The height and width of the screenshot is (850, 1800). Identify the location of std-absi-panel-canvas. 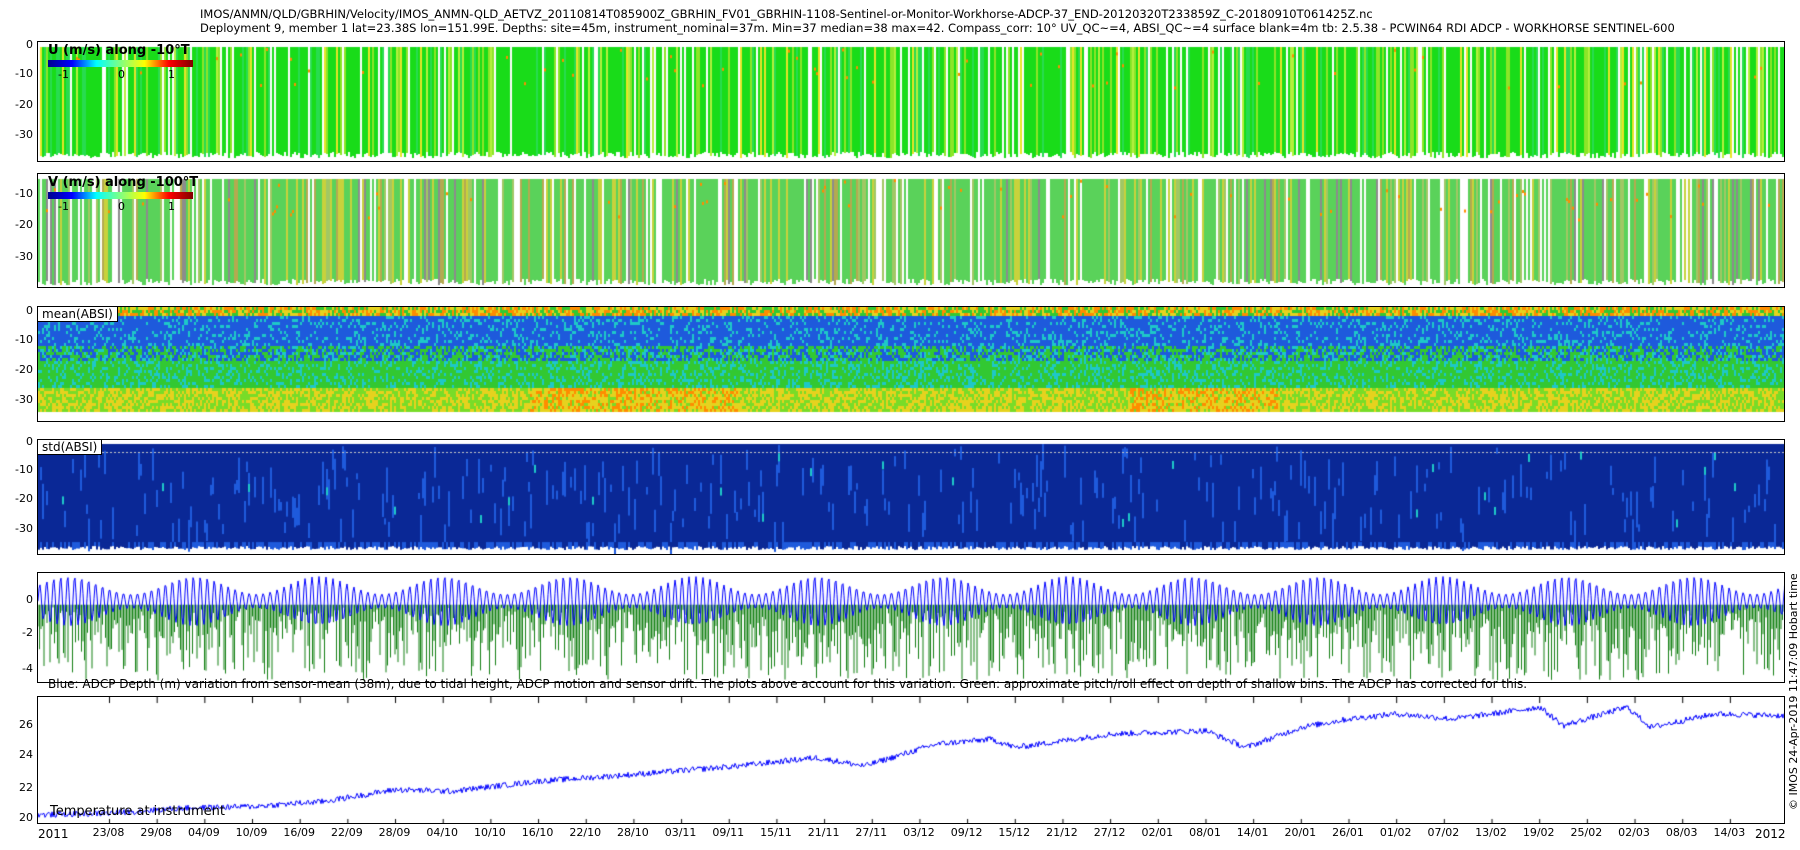
(911, 497).